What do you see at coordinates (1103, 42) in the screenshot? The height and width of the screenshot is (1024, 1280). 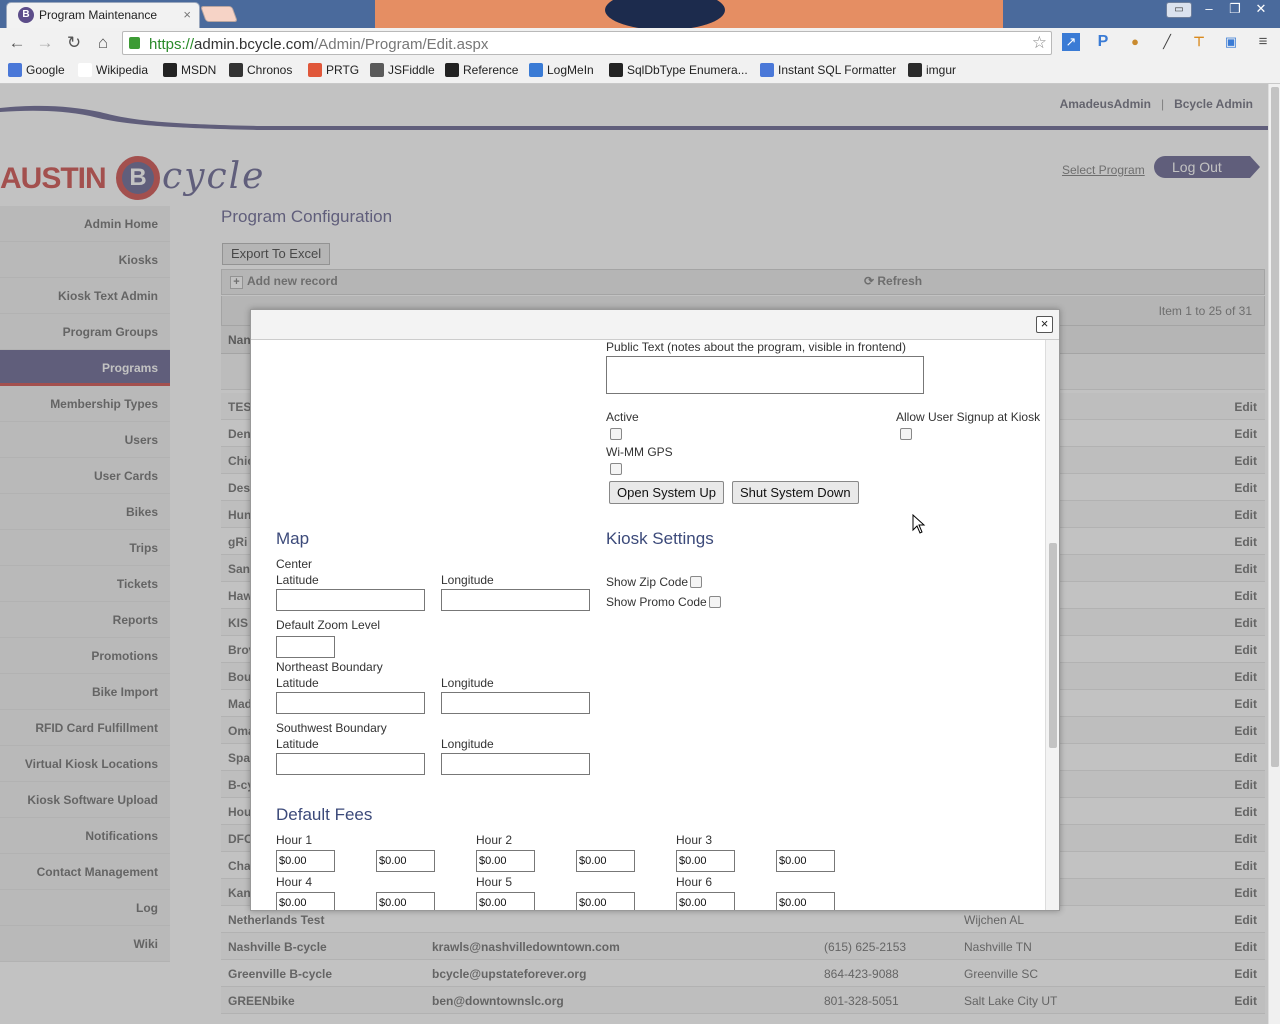 I see `extension-p-icon: P` at bounding box center [1103, 42].